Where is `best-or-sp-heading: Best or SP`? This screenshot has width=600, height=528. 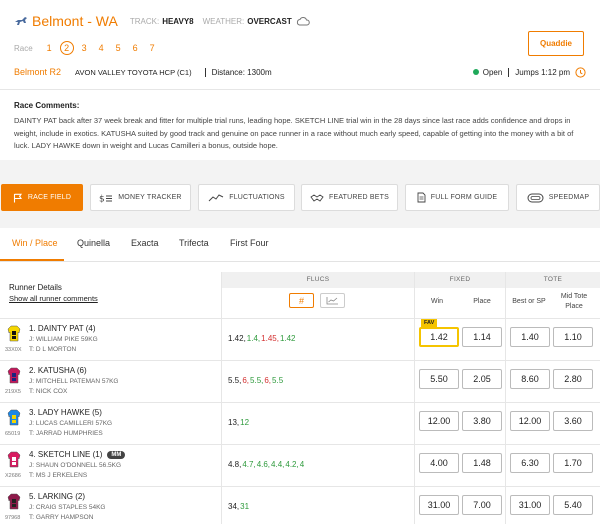
best-or-sp-heading: Best or SP is located at coordinates (529, 301).